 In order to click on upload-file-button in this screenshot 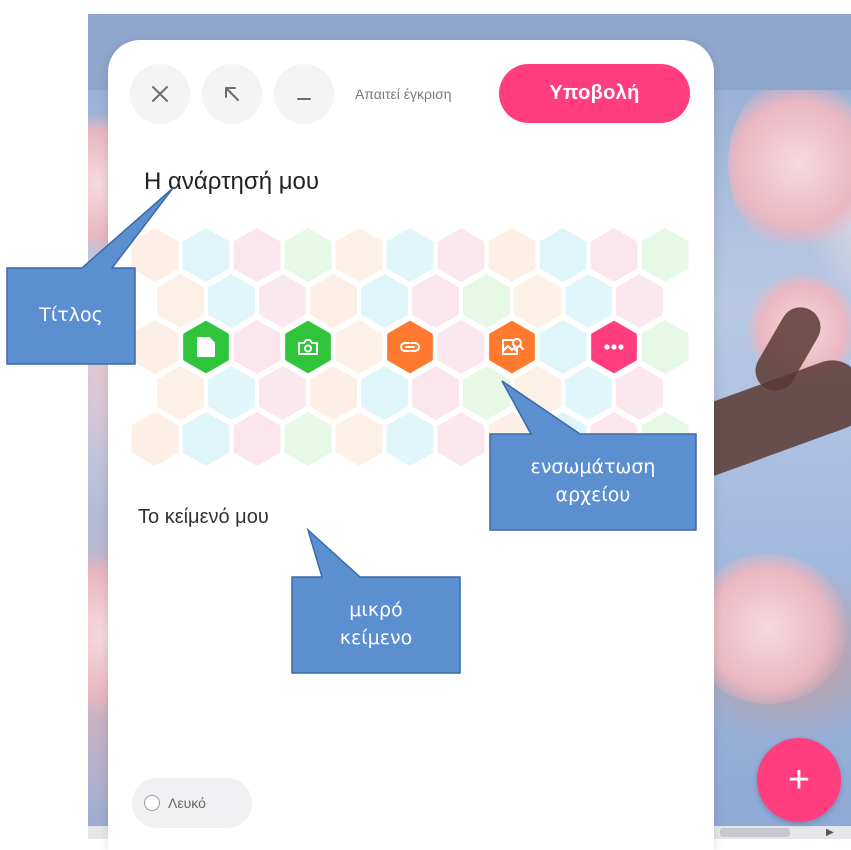, I will do `click(206, 347)`.